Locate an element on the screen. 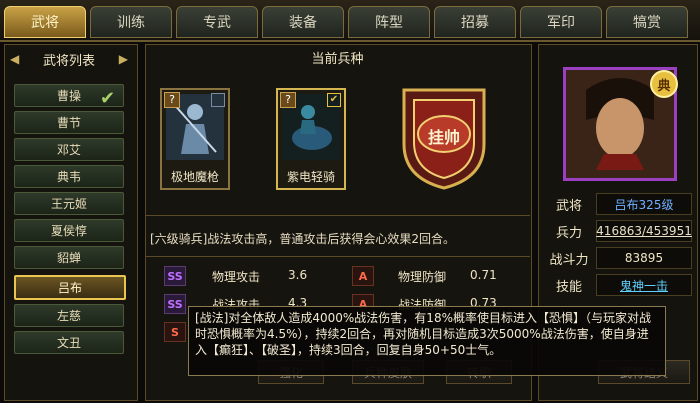 Image resolution: width=700 pixels, height=403 pixels. commander-emblem: 挂帅 is located at coordinates (444, 137).